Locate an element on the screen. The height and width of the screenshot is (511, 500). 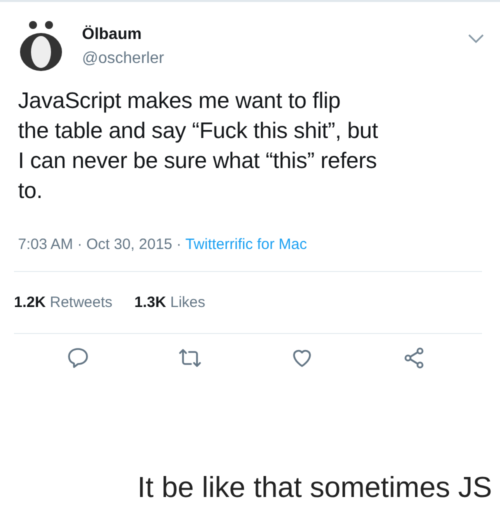
caption: It be like that sometimes JS is located at coordinates (314, 488).